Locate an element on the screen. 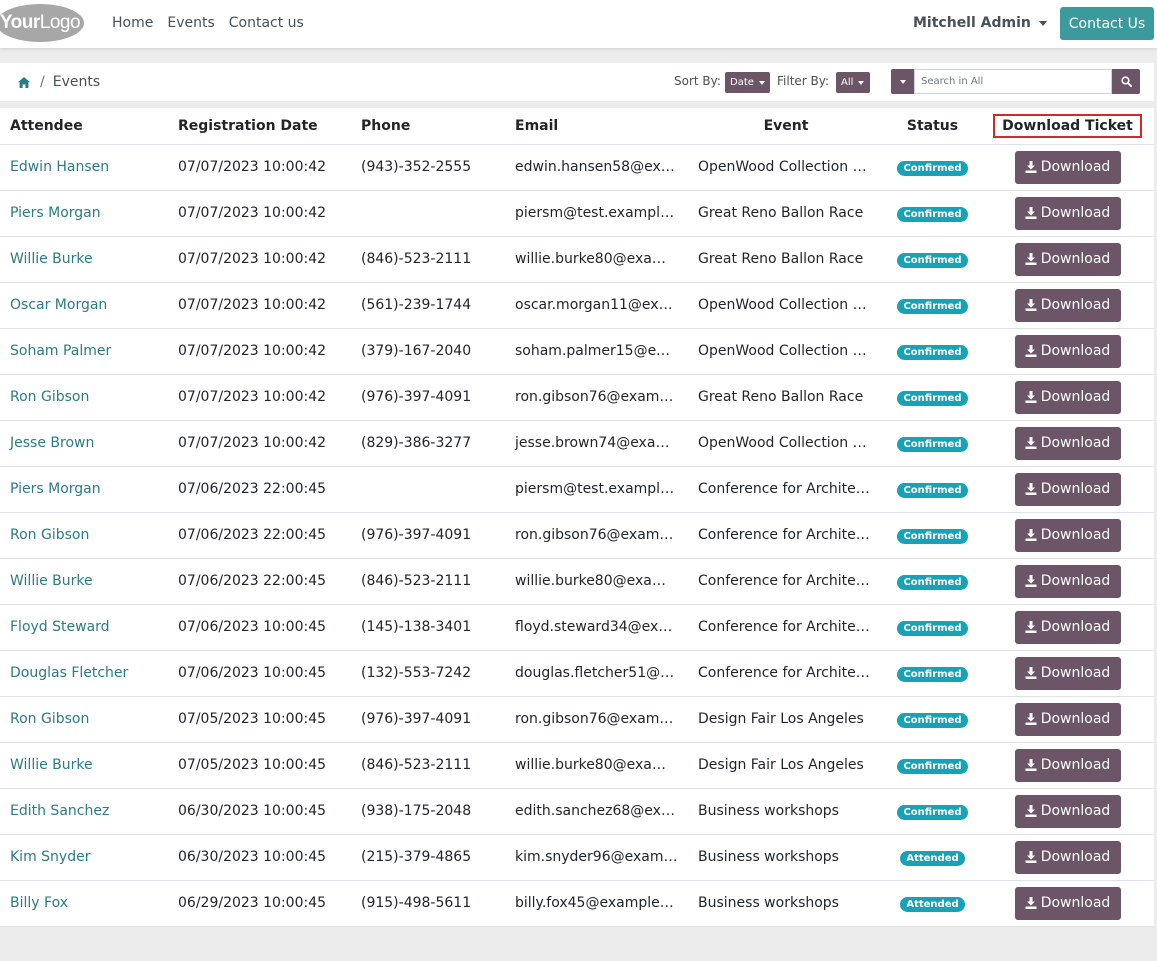  registration-date-cell: 06/30/2023 10:00:45 is located at coordinates (259, 811).